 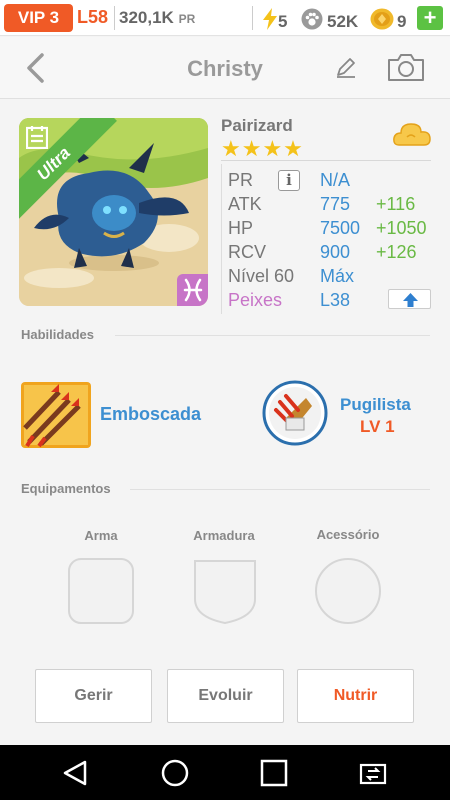 I want to click on skill-ambush-icon, so click(x=56, y=415).